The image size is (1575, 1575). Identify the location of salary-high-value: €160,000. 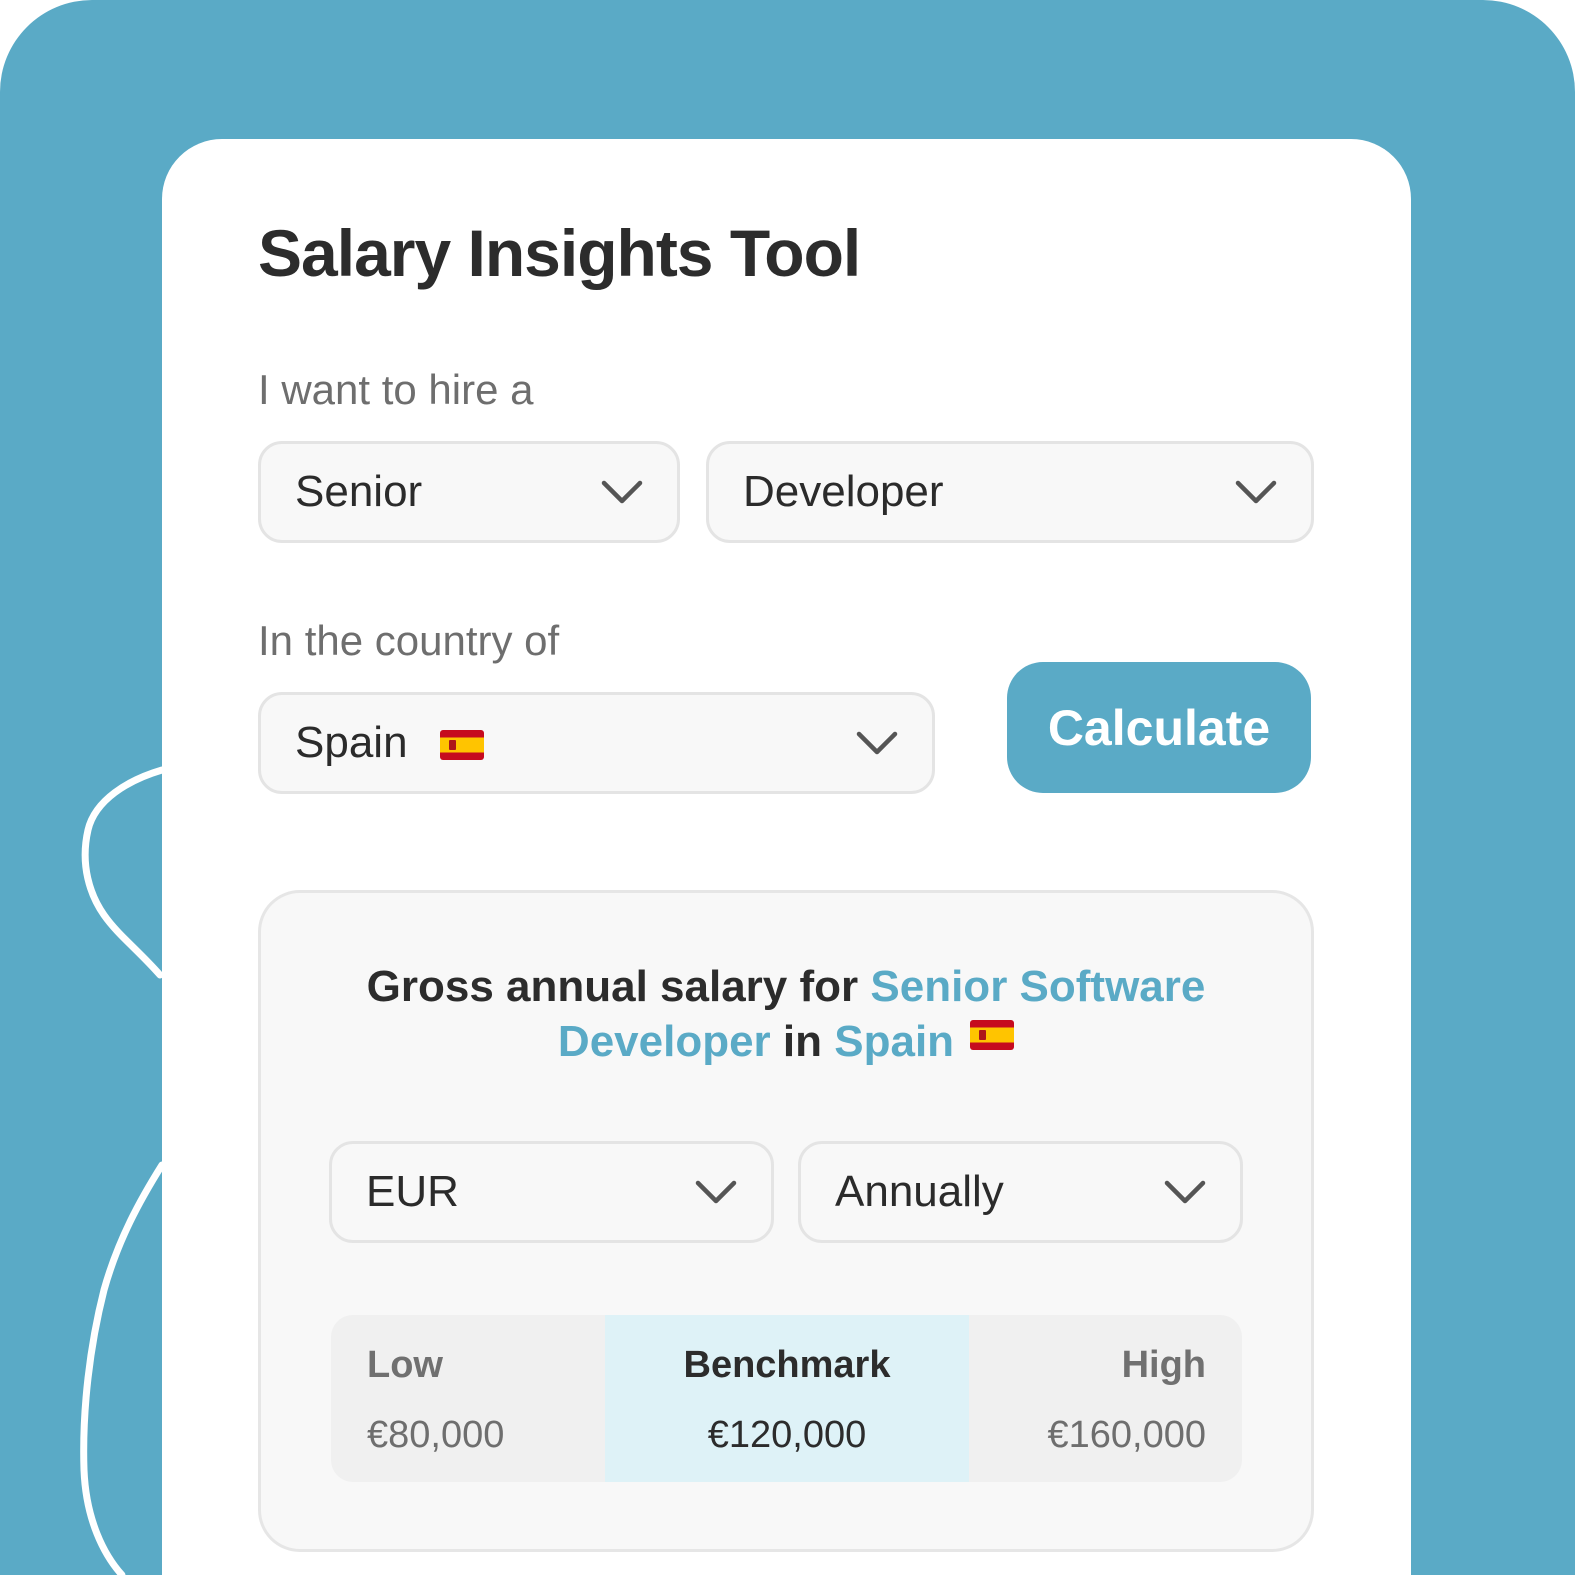
(1127, 1435).